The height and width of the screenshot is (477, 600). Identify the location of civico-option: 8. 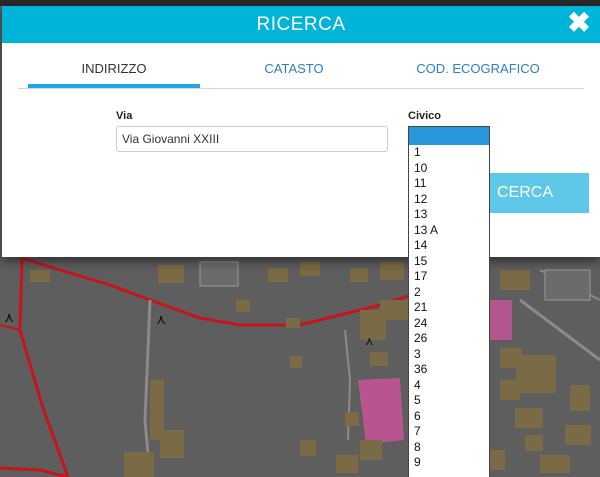
(449, 448).